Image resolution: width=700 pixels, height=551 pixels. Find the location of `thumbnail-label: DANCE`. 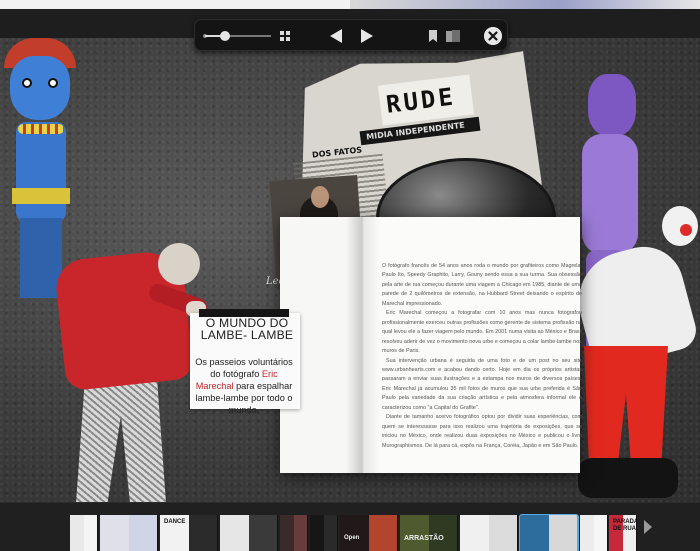

thumbnail-label: DANCE is located at coordinates (175, 522).